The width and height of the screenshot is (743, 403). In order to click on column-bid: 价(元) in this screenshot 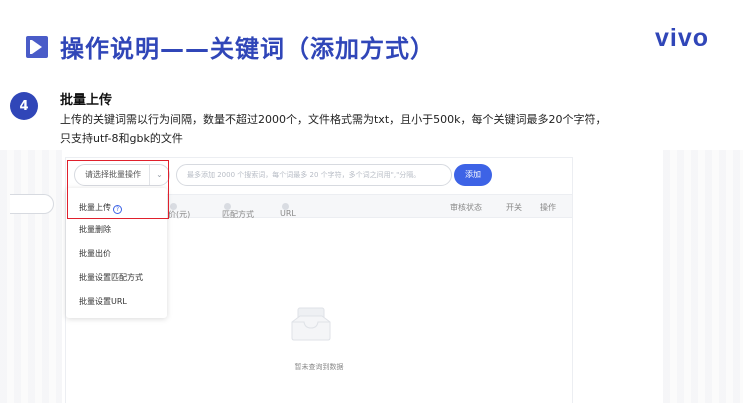, I will do `click(179, 210)`.